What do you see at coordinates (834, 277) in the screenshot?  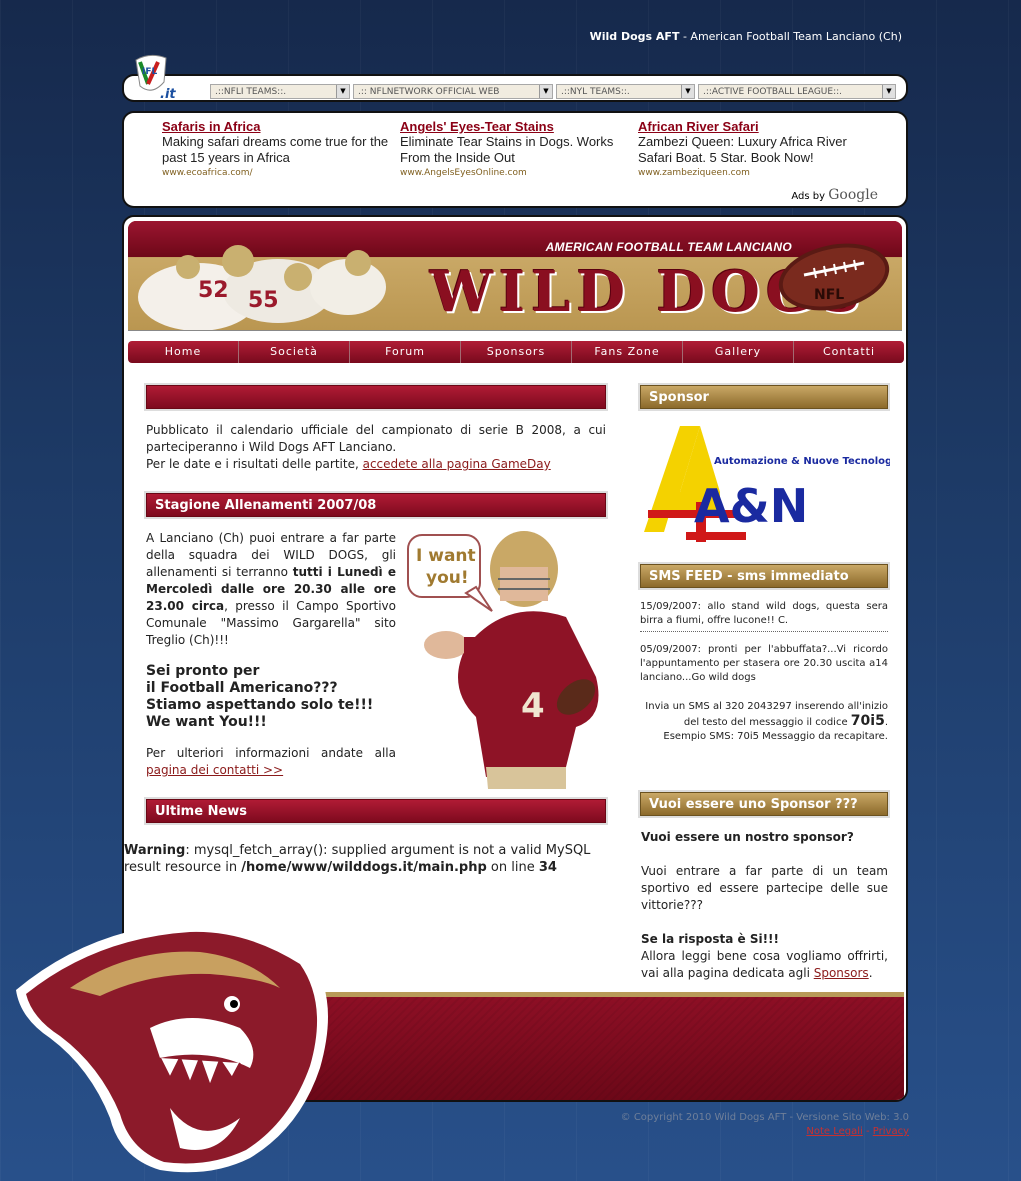 I see `football-icon: NFL` at bounding box center [834, 277].